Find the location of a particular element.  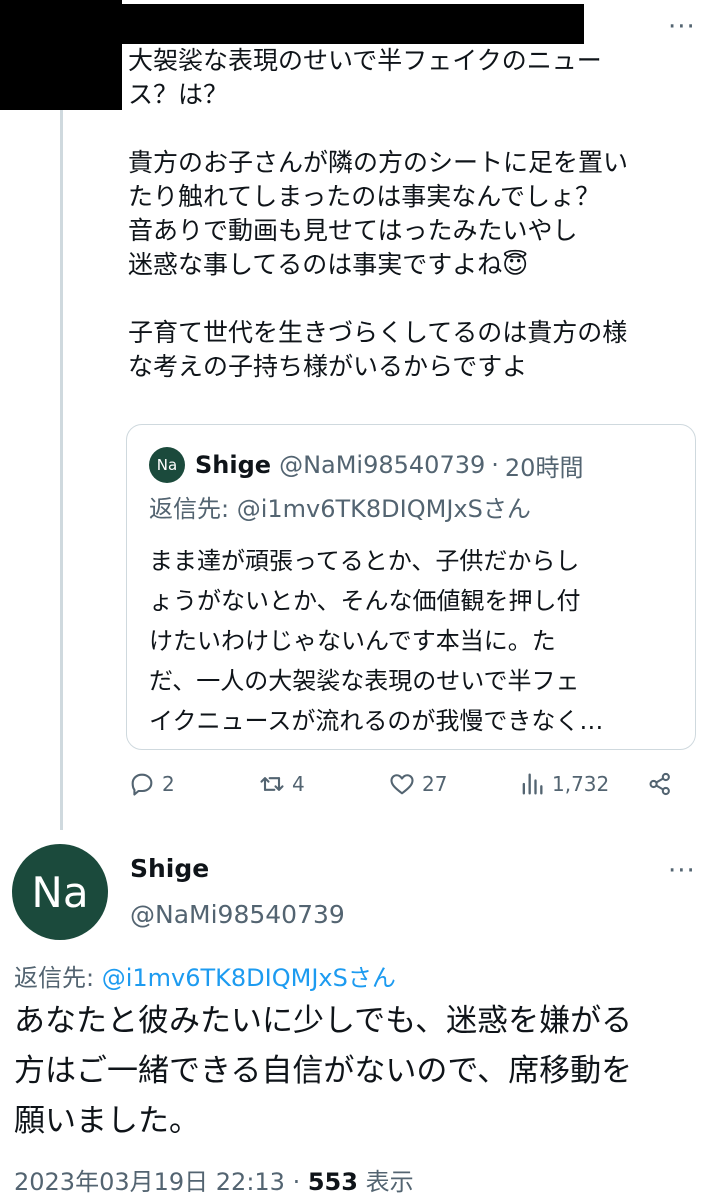

tweet-date: 2023年03月19日 22:13 is located at coordinates (149, 1182).